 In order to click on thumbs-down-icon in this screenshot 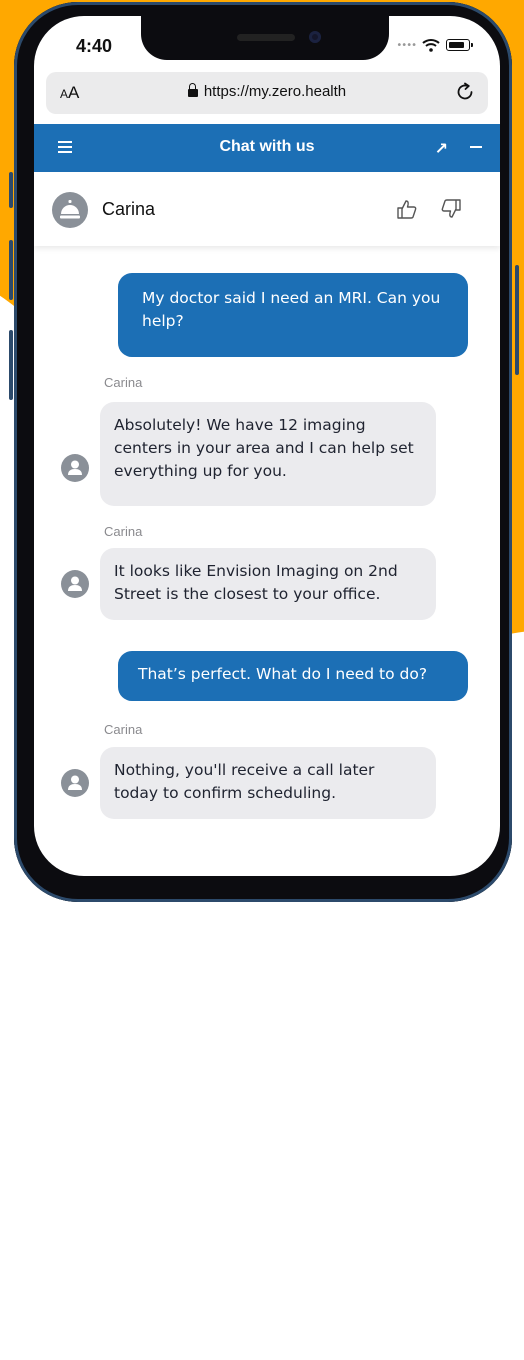, I will do `click(451, 209)`.